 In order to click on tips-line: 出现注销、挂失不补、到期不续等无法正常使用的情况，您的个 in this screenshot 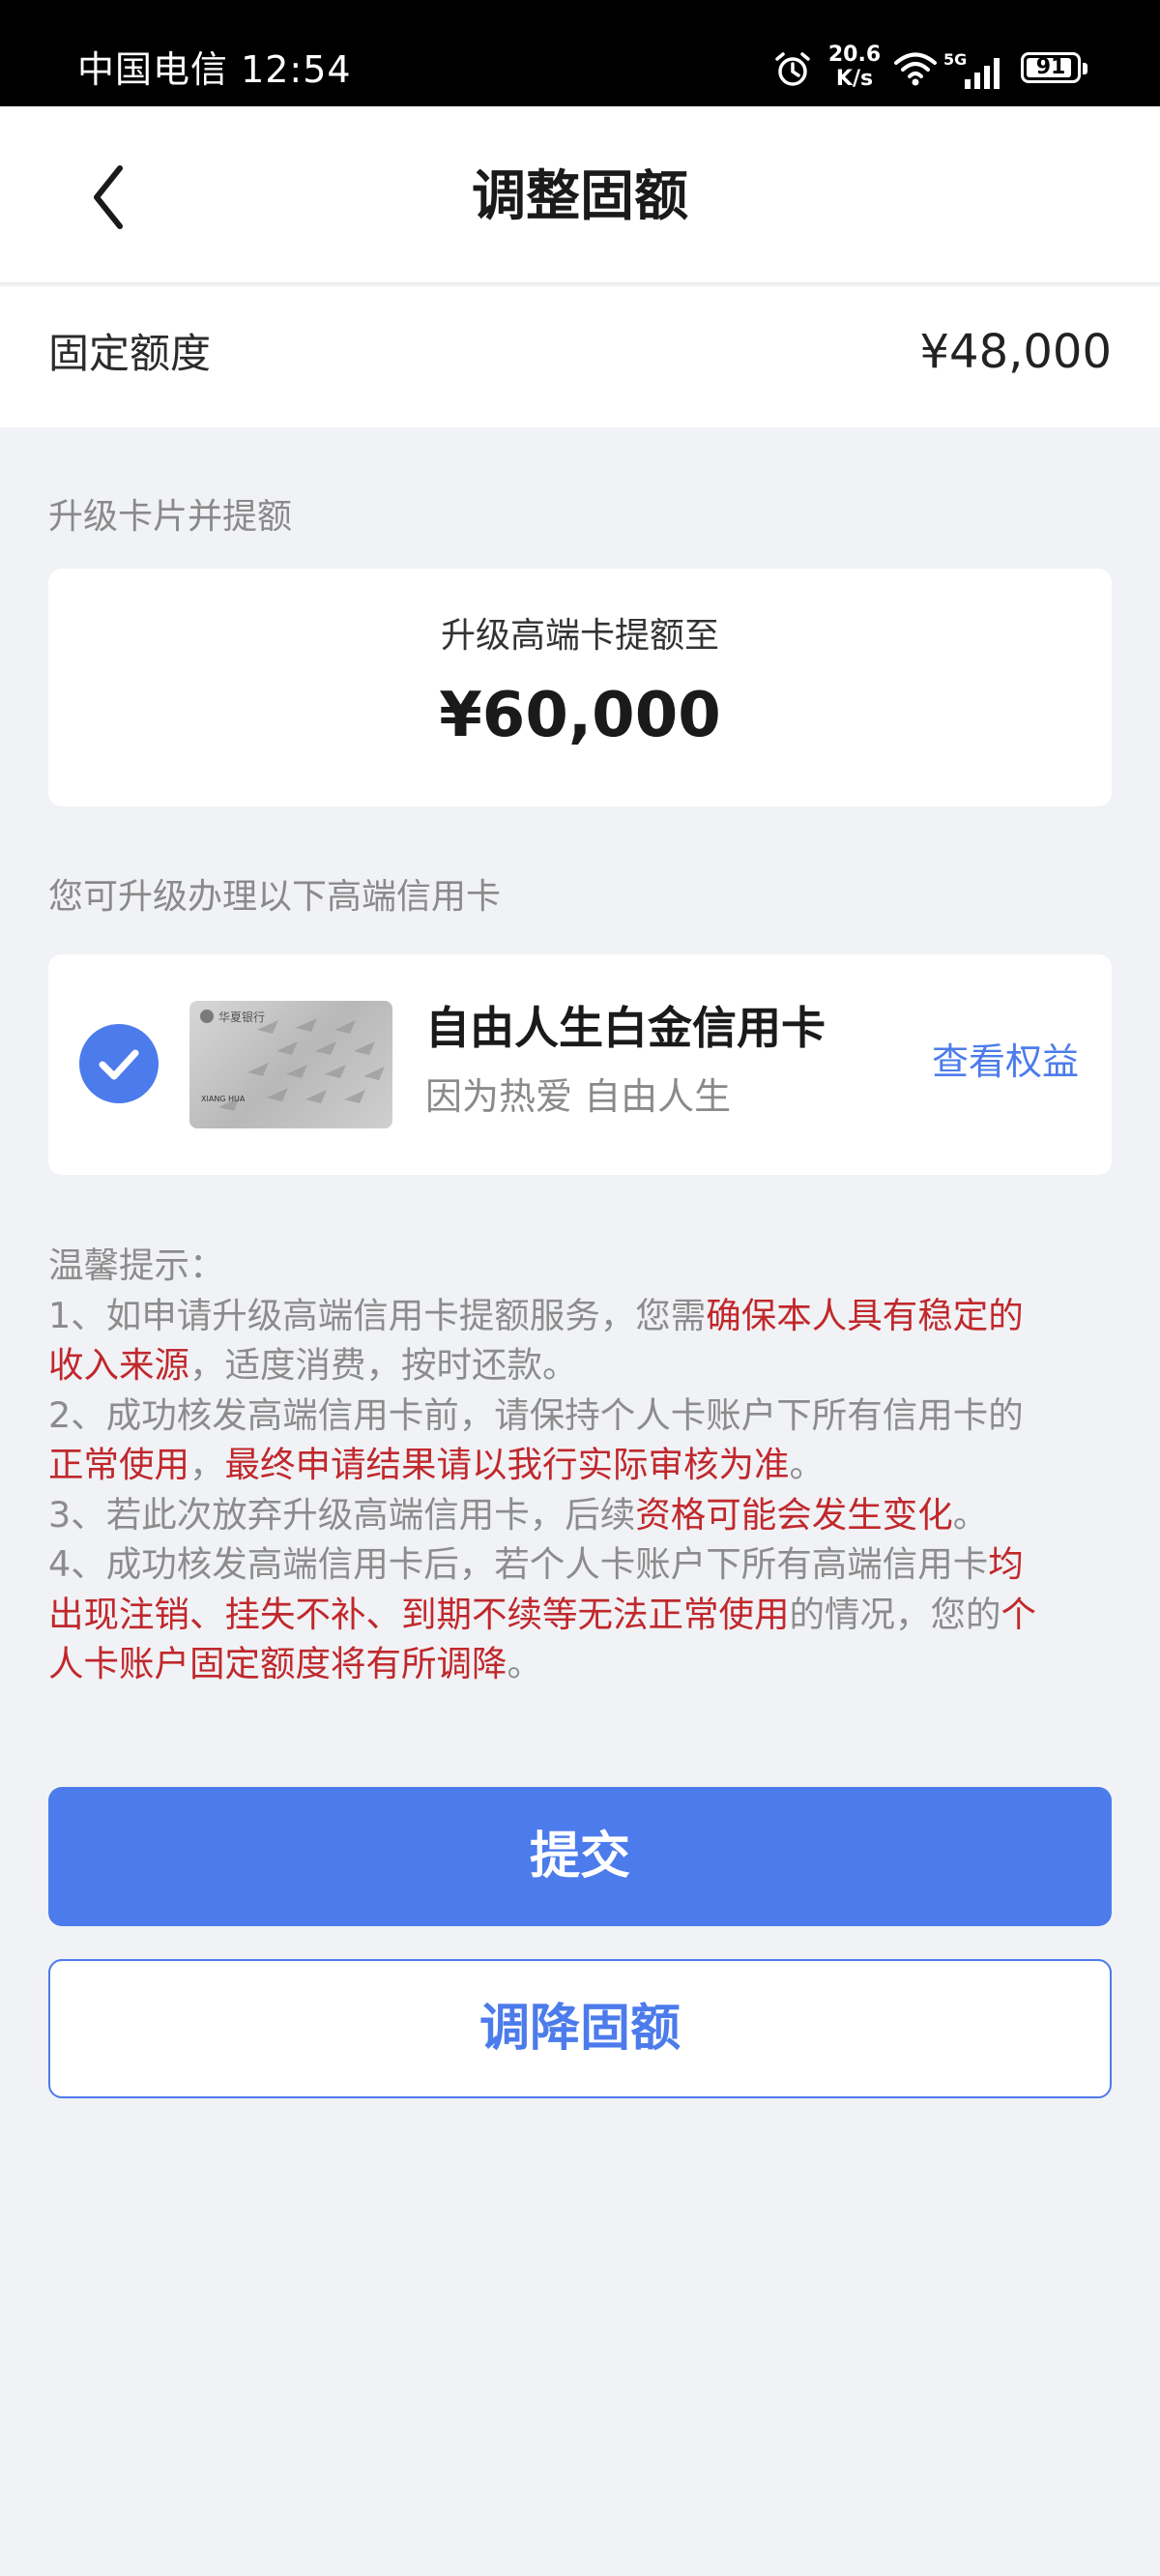, I will do `click(584, 1615)`.